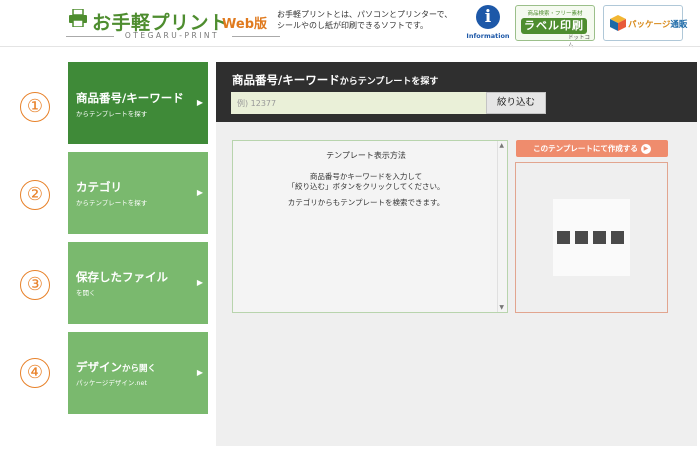 This screenshot has width=700, height=450. What do you see at coordinates (350, 46) in the screenshot?
I see `header-divider` at bounding box center [350, 46].